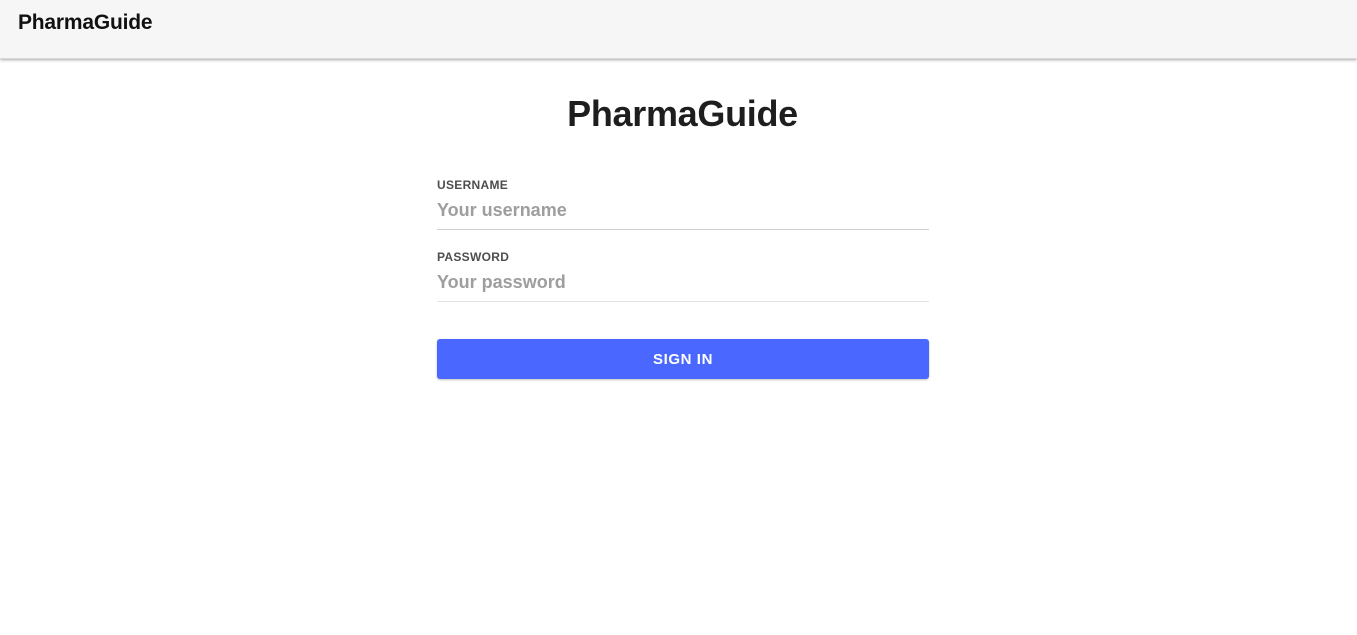  What do you see at coordinates (683, 240) in the screenshot?
I see `field-spacer` at bounding box center [683, 240].